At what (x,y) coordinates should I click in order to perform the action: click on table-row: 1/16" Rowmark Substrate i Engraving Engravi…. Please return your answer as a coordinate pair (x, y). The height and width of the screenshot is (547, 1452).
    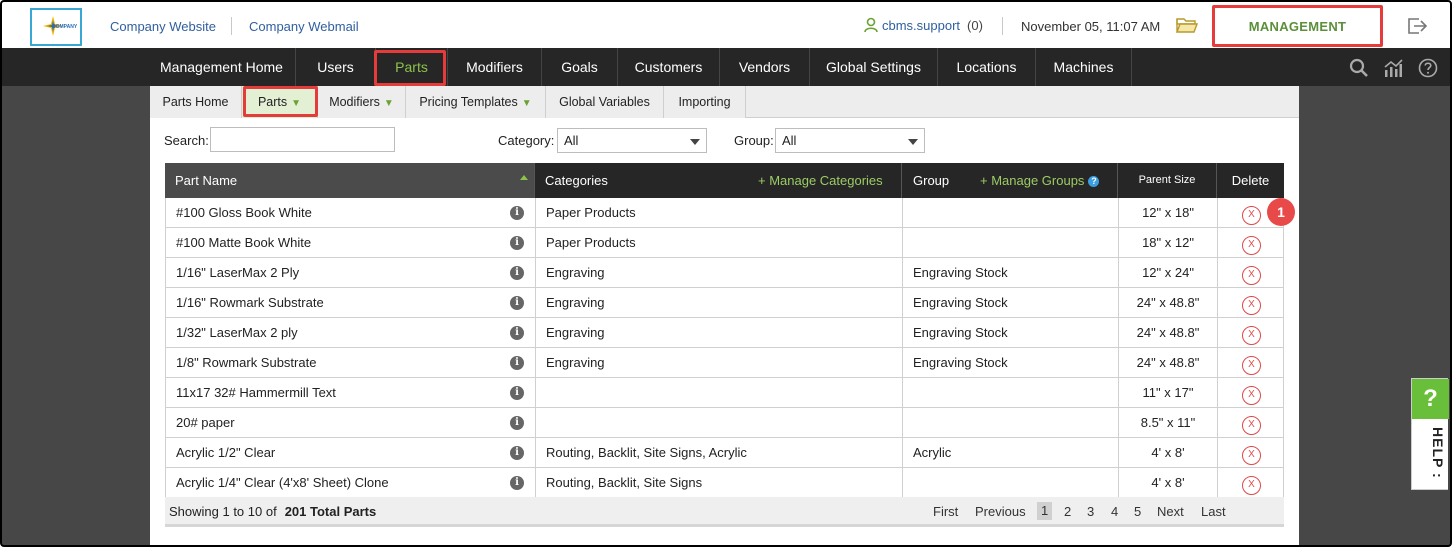
    Looking at the image, I should click on (724, 303).